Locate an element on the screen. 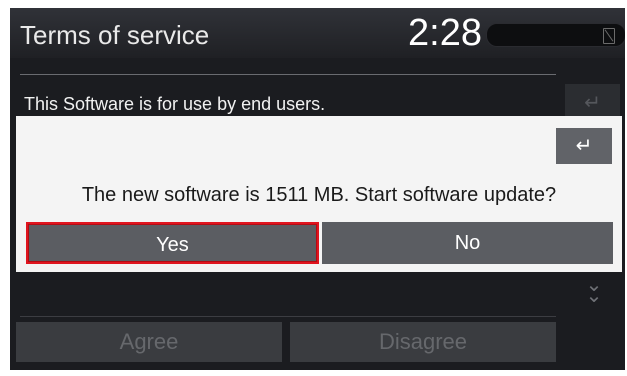 This screenshot has width=627, height=376. agree-button: Agree is located at coordinates (149, 342).